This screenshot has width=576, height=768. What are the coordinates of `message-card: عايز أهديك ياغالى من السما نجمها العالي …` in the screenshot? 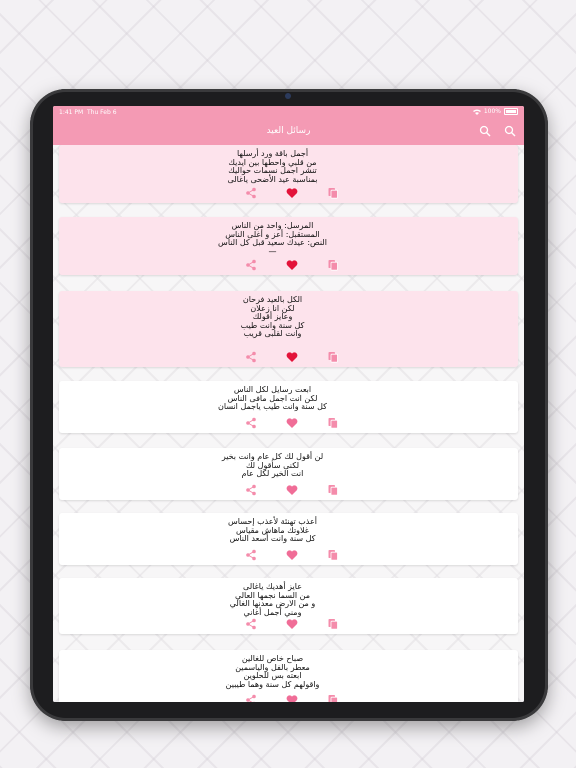 It's located at (288, 606).